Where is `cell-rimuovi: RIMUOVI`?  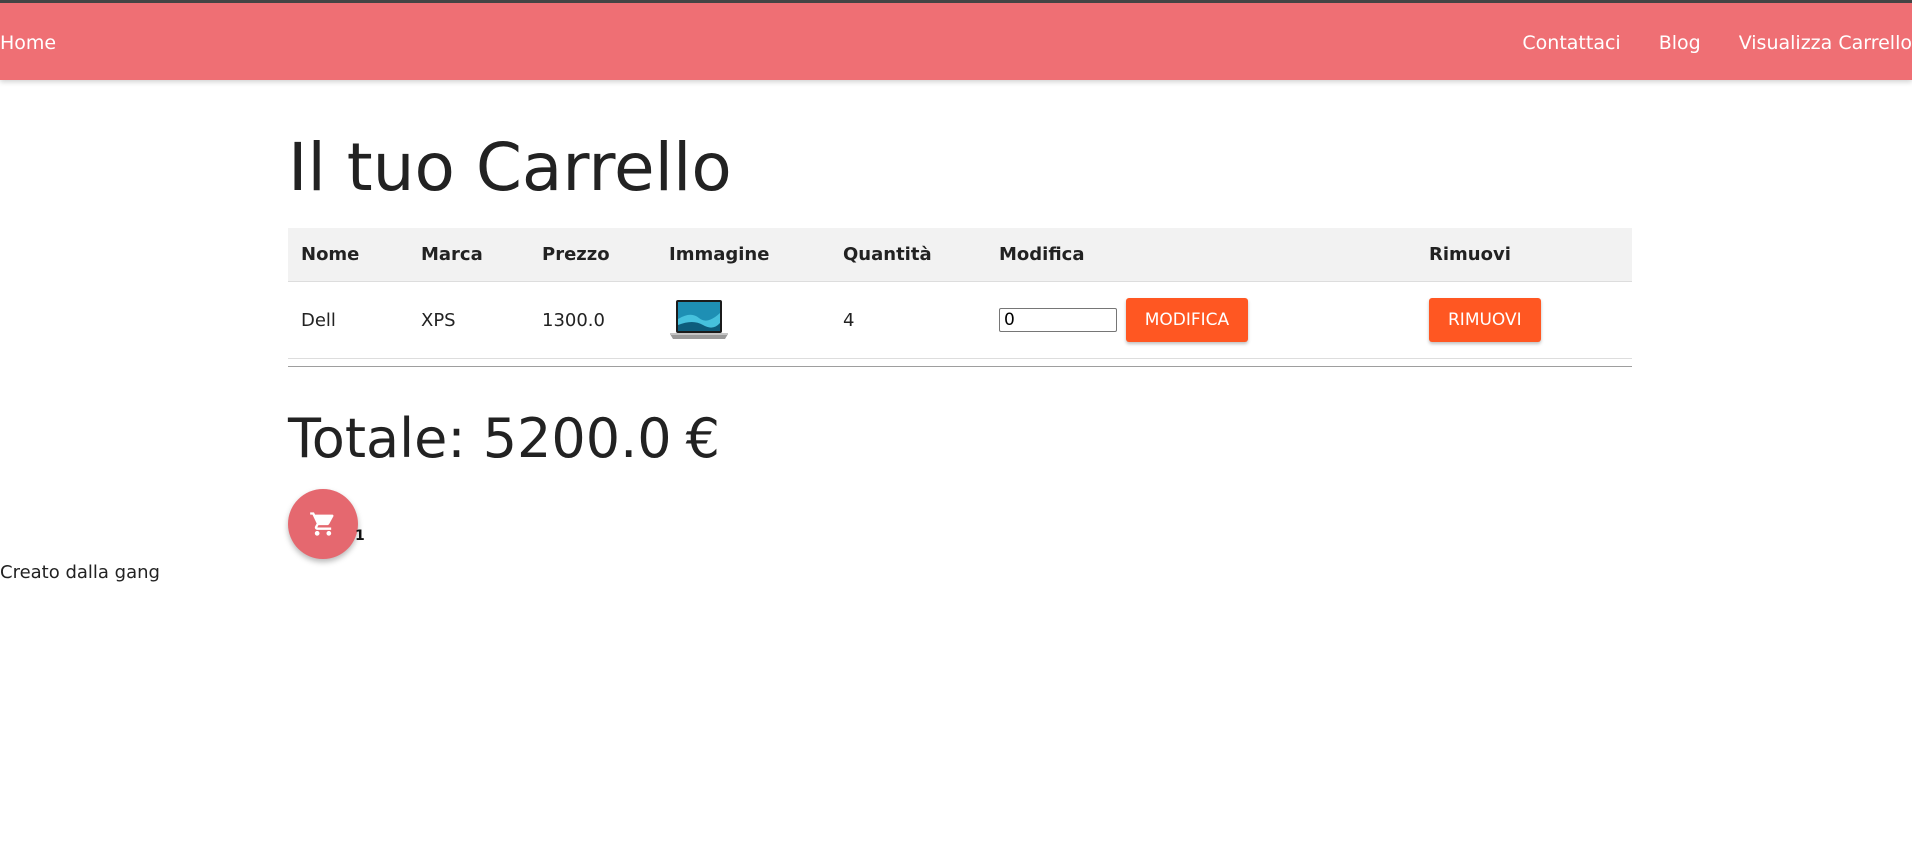
cell-rimuovi: RIMUOVI is located at coordinates (1524, 320).